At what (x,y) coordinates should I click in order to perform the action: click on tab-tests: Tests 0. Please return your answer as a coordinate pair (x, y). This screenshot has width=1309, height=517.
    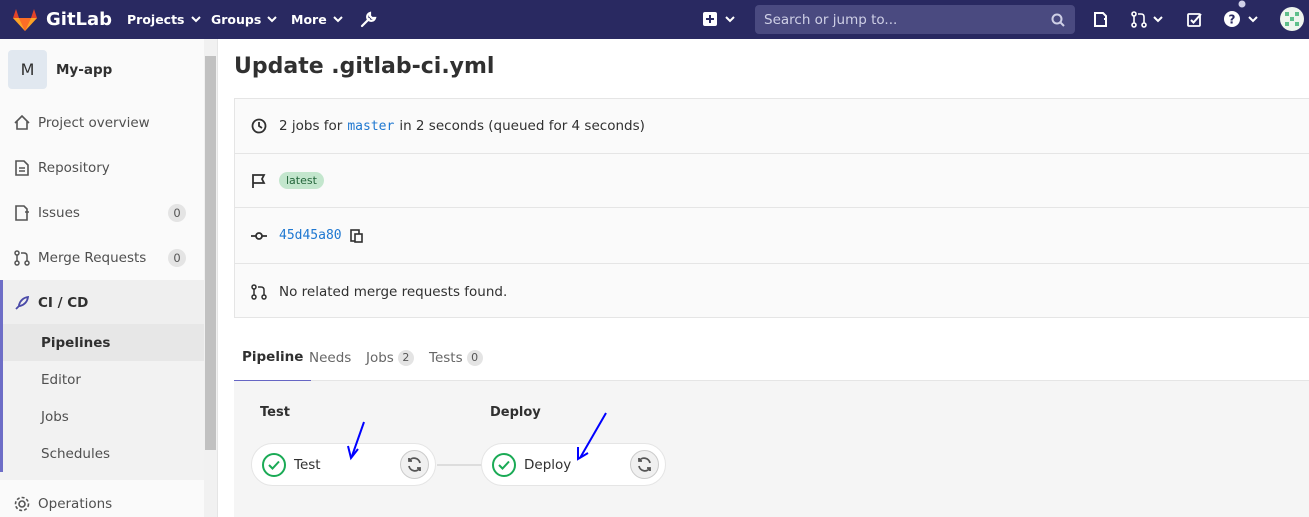
    Looking at the image, I should click on (456, 357).